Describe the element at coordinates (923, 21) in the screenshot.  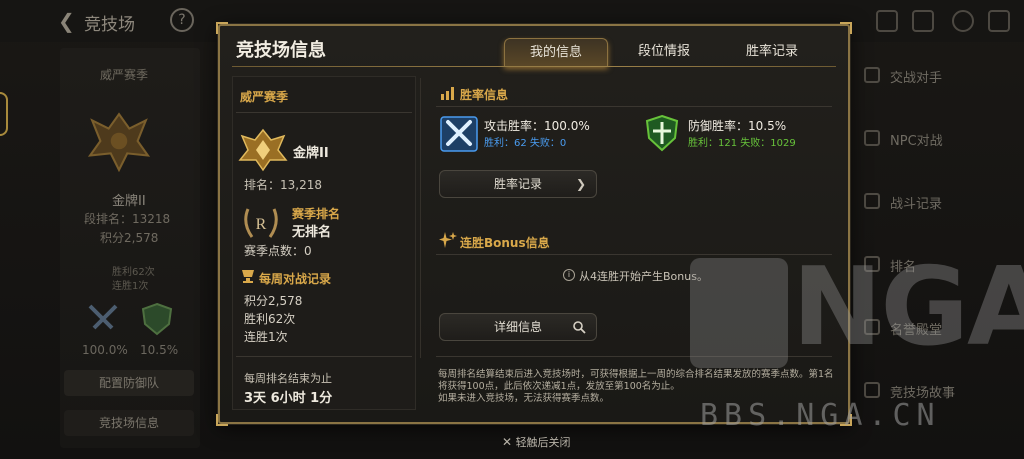
I see `mail-icon` at that location.